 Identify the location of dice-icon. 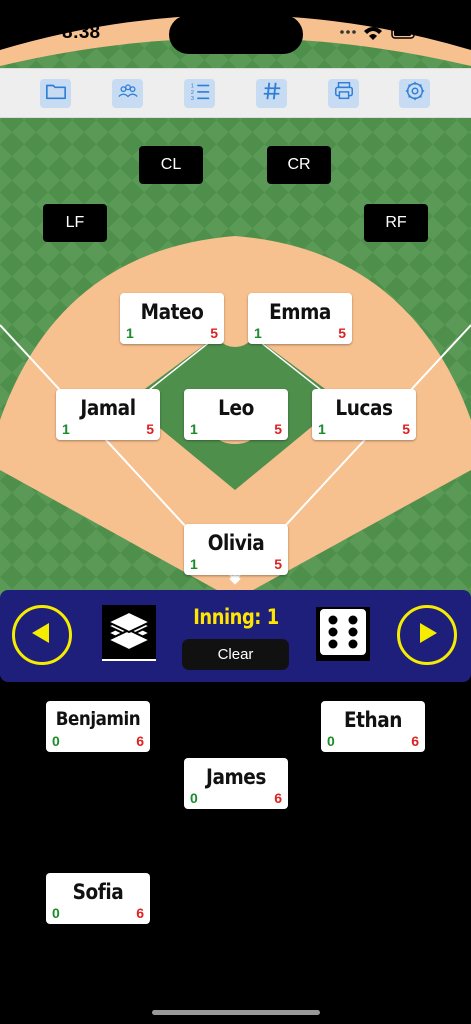
(343, 634).